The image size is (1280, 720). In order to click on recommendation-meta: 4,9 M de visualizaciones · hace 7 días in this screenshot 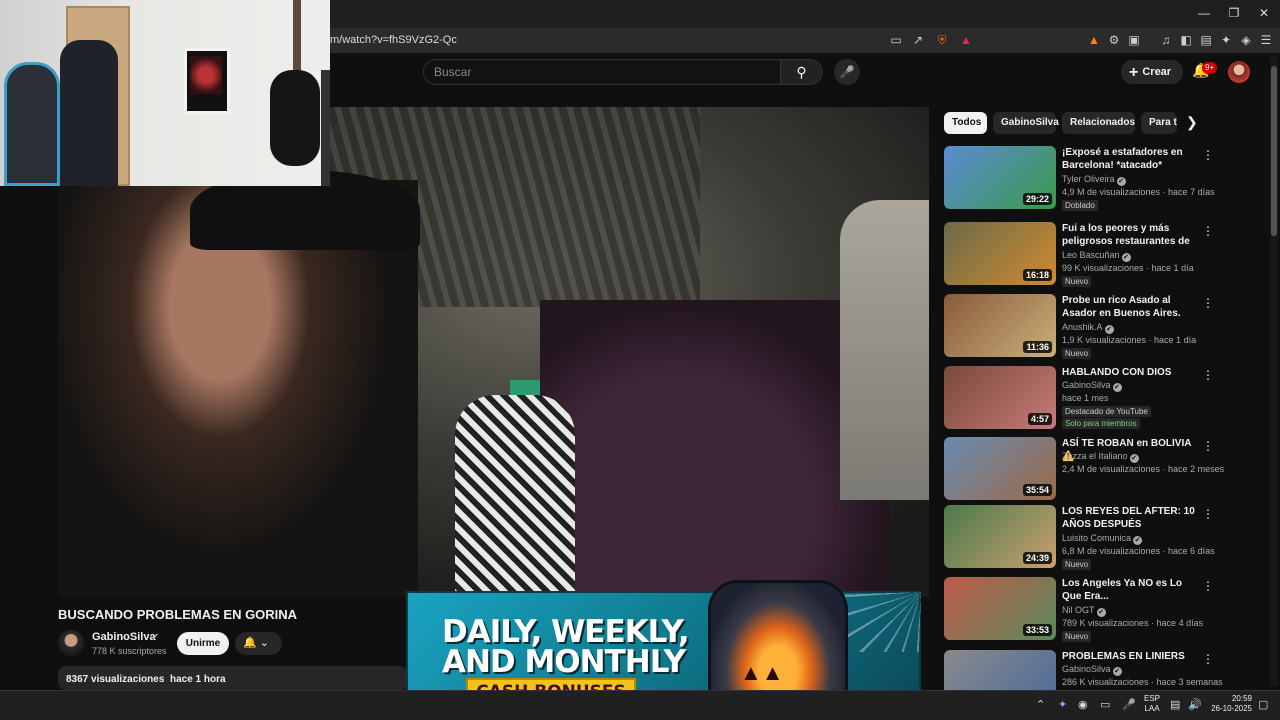, I will do `click(1138, 192)`.